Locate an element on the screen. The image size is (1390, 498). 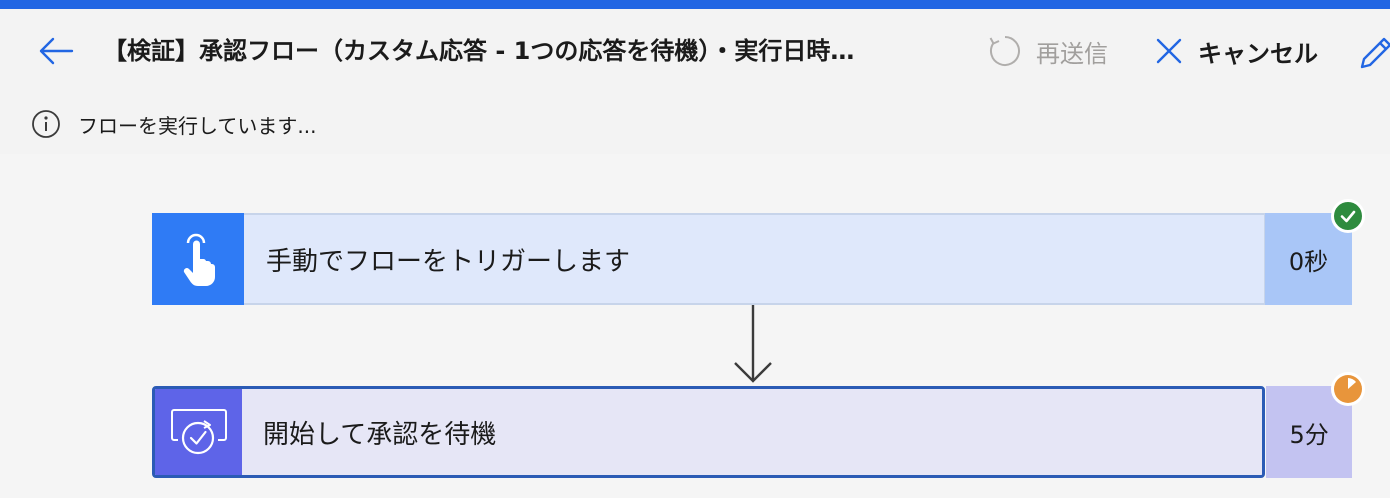
cancel-label: キャンセル is located at coordinates (1258, 53).